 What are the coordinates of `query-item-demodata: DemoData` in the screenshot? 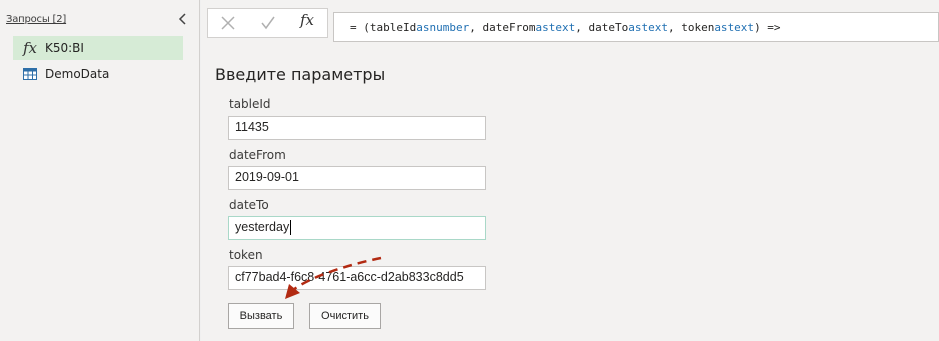 It's located at (98, 74).